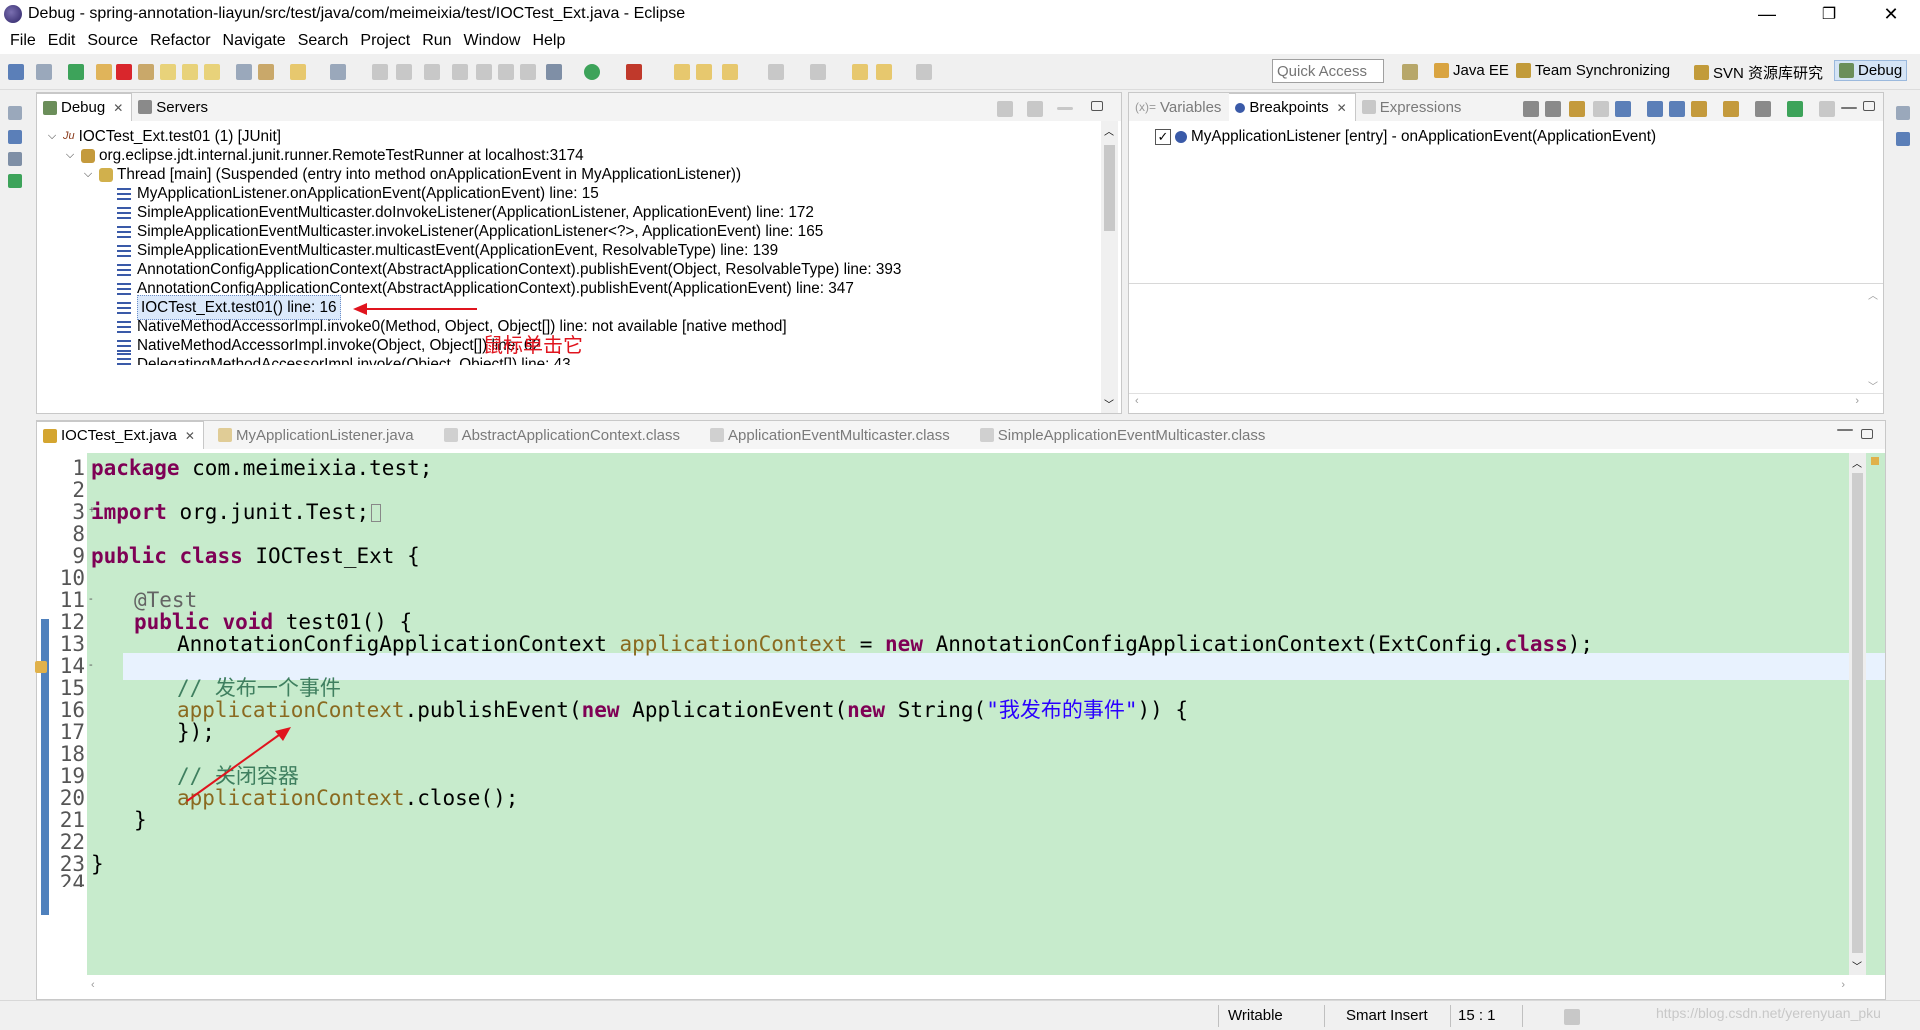  Describe the element at coordinates (1829, 14) in the screenshot. I see `restore-button: ❐` at that location.